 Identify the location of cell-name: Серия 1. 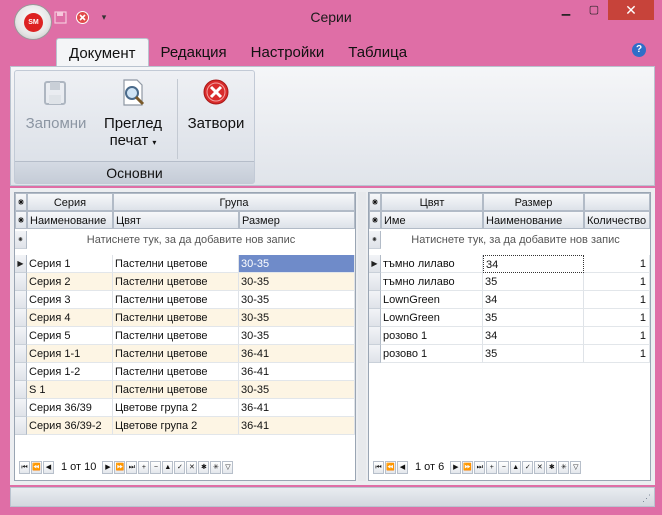
(70, 264).